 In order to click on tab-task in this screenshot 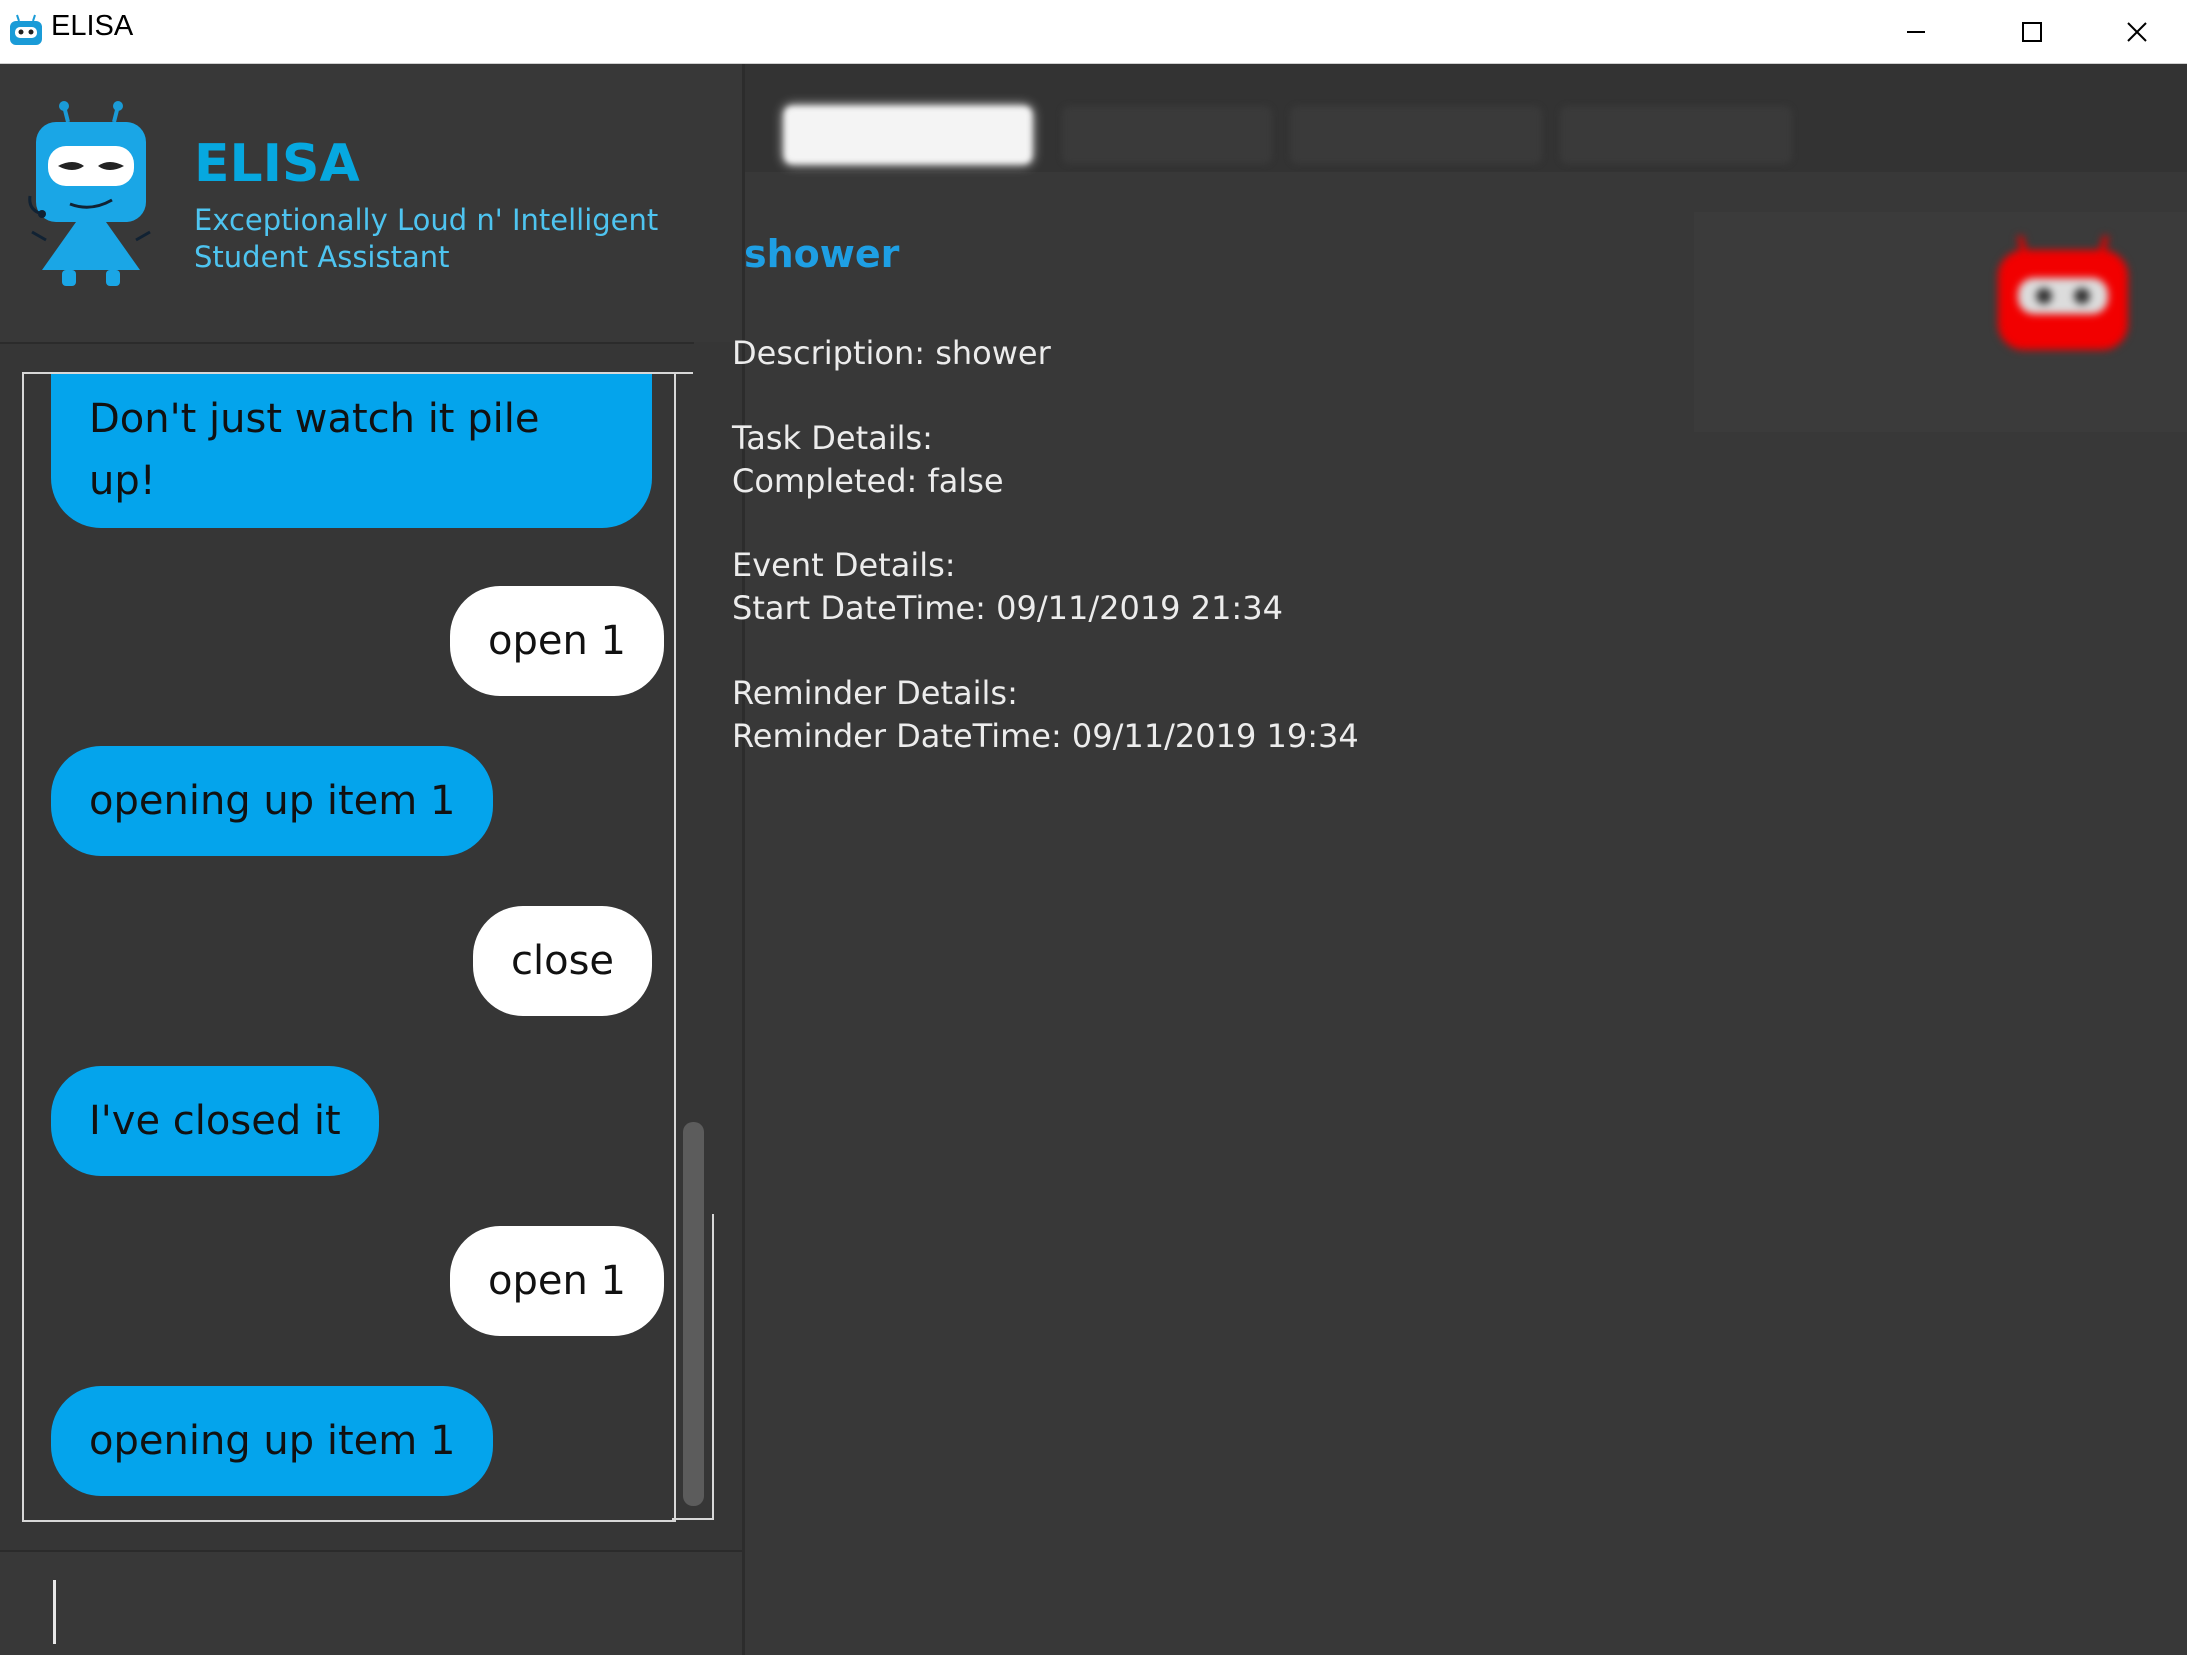, I will do `click(908, 135)`.